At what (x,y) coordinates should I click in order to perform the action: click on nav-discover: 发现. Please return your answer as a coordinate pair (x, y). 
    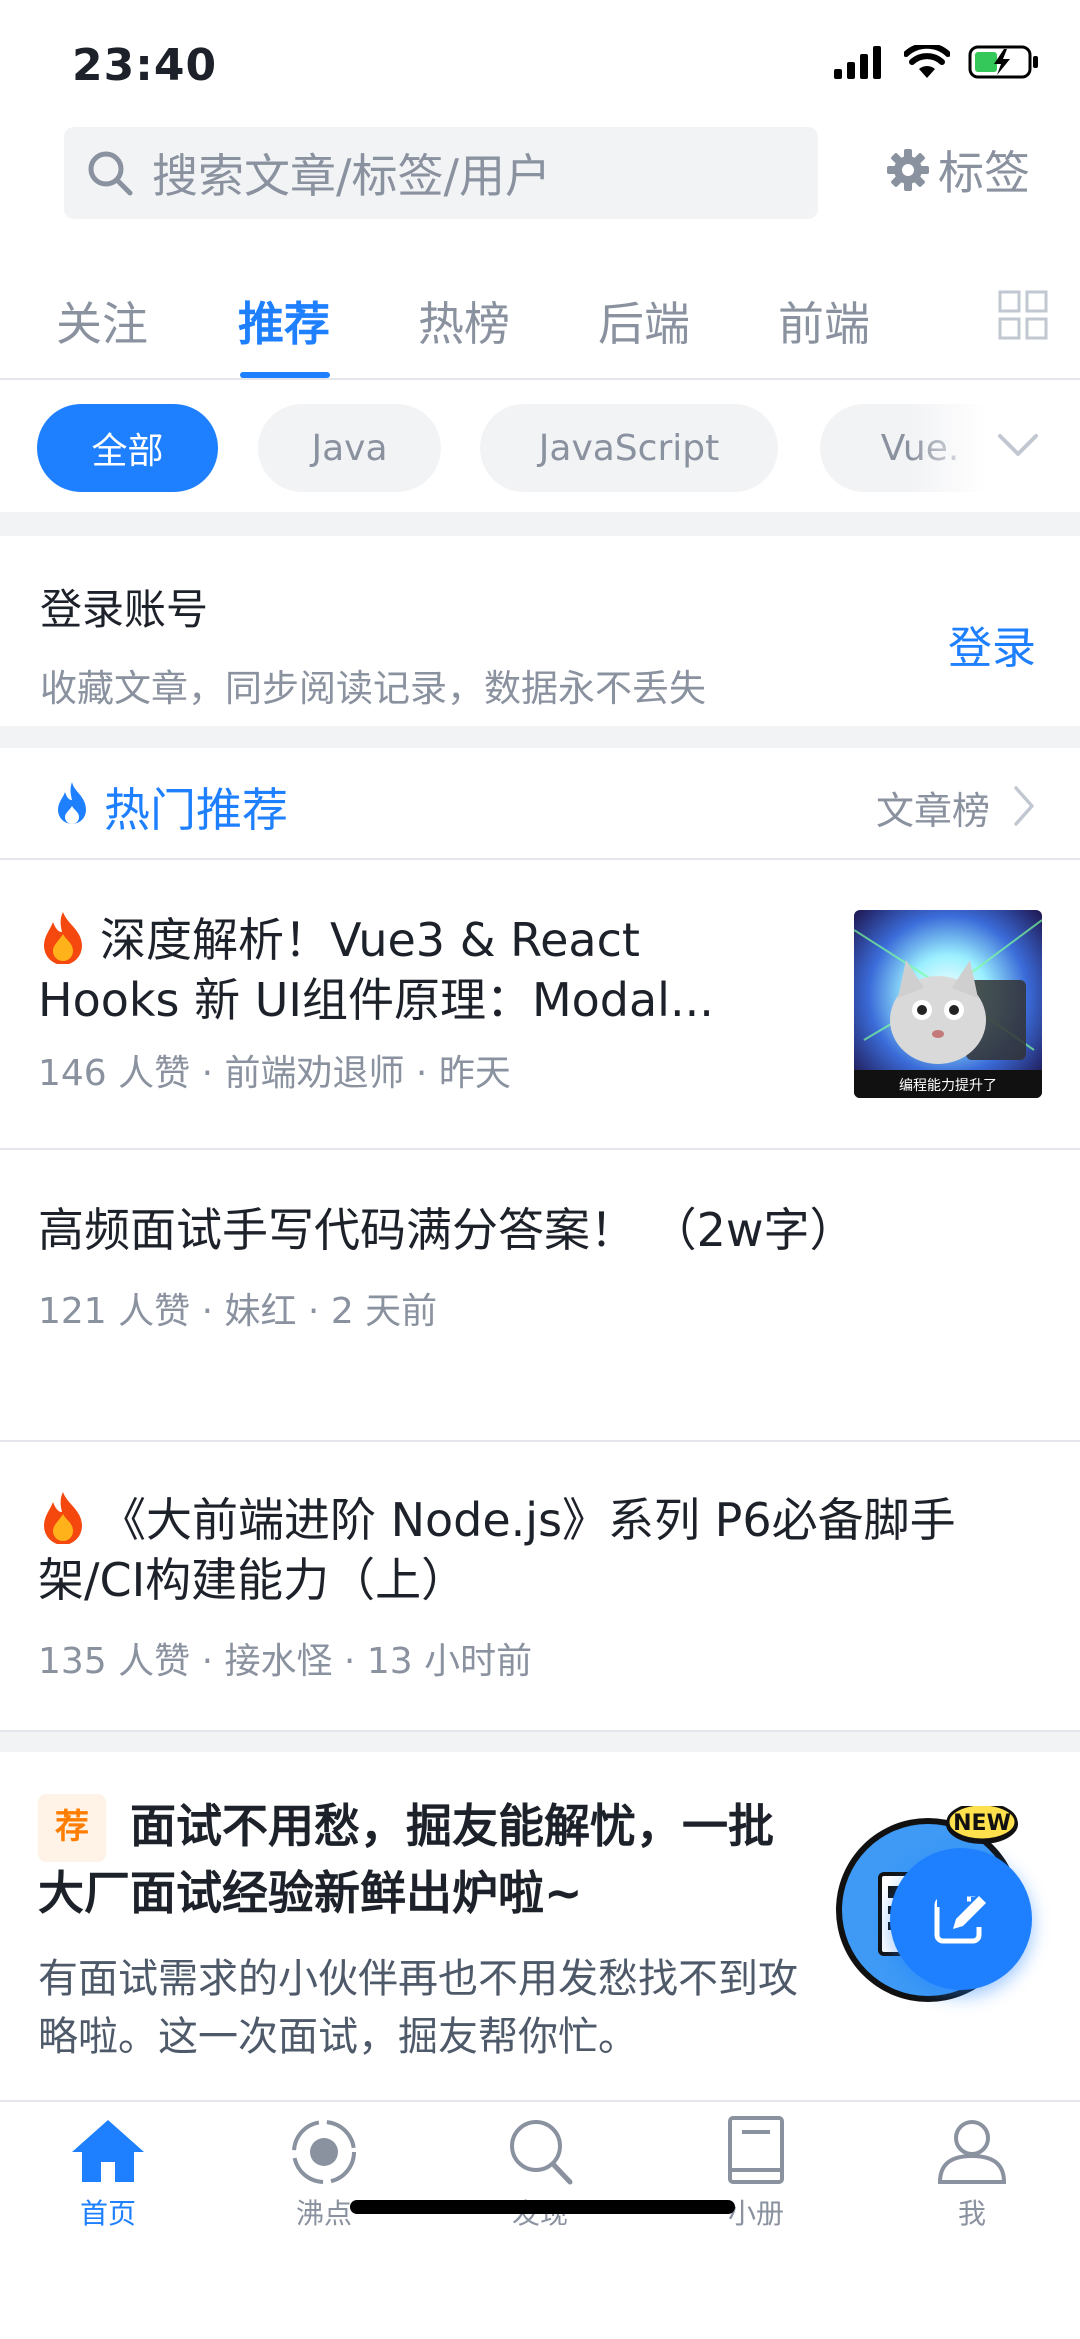
    Looking at the image, I should click on (540, 2174).